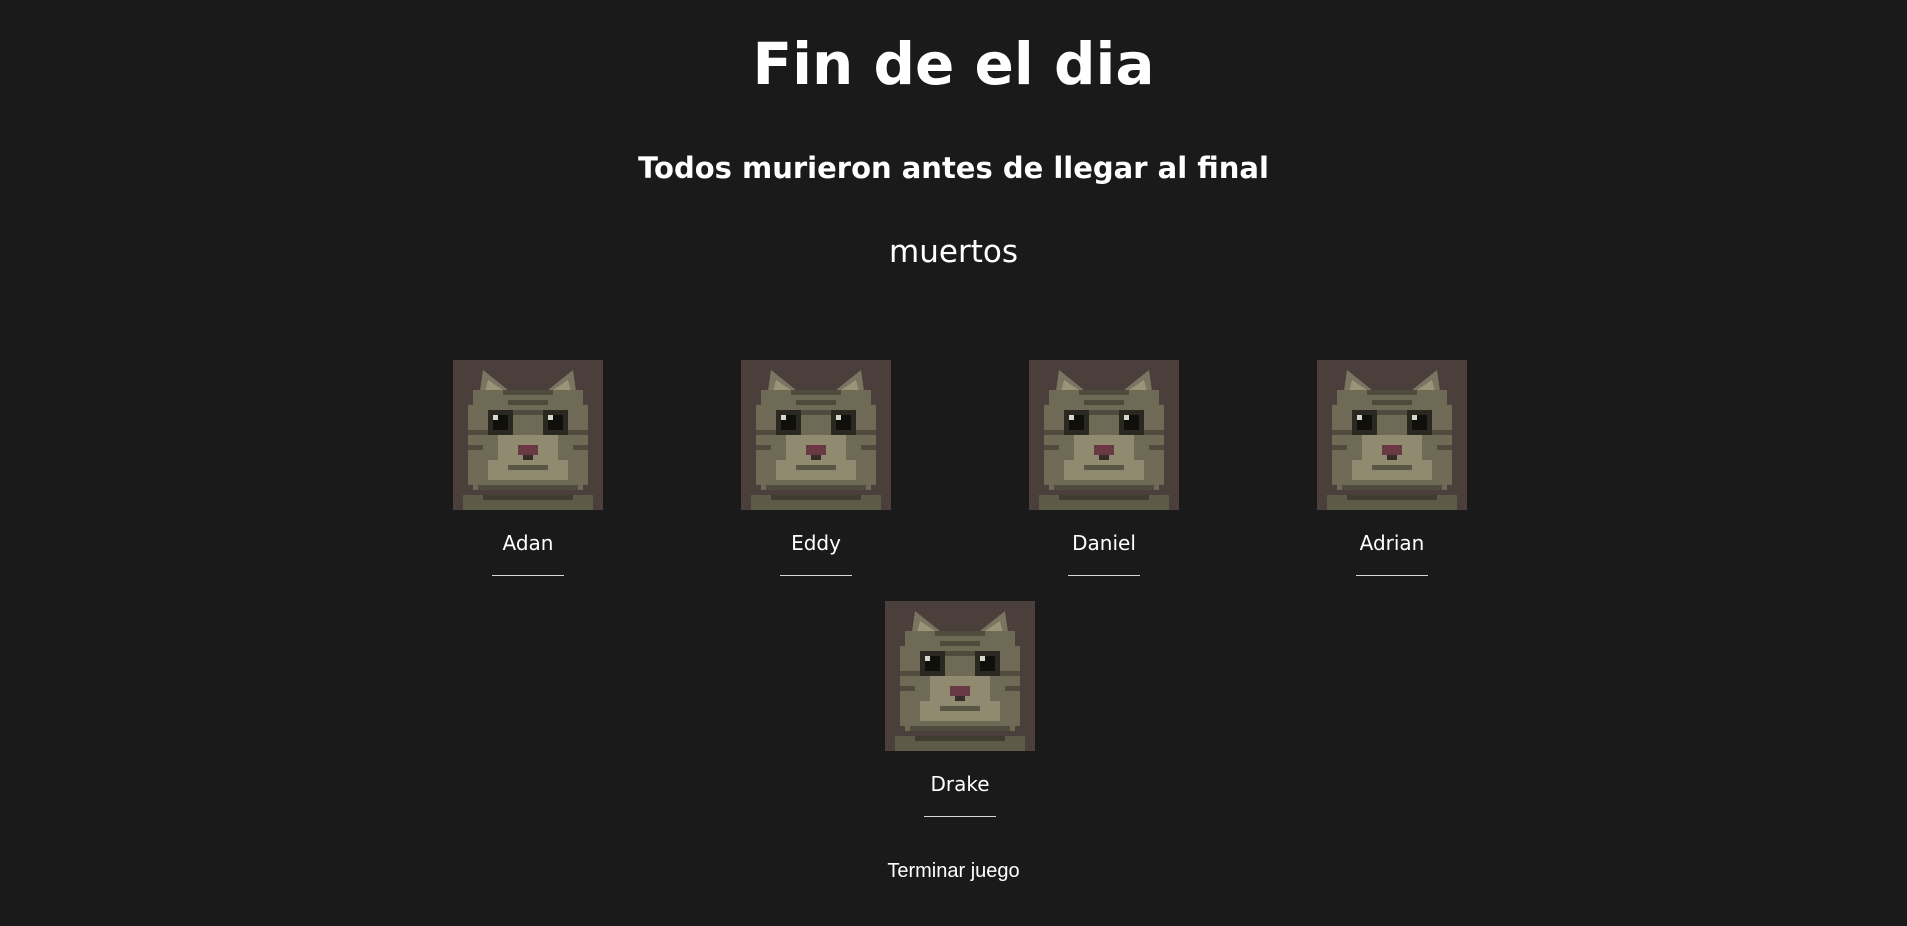  Describe the element at coordinates (953, 168) in the screenshot. I see `page-subtitle: Todos murieron antes de llegar al final` at that location.